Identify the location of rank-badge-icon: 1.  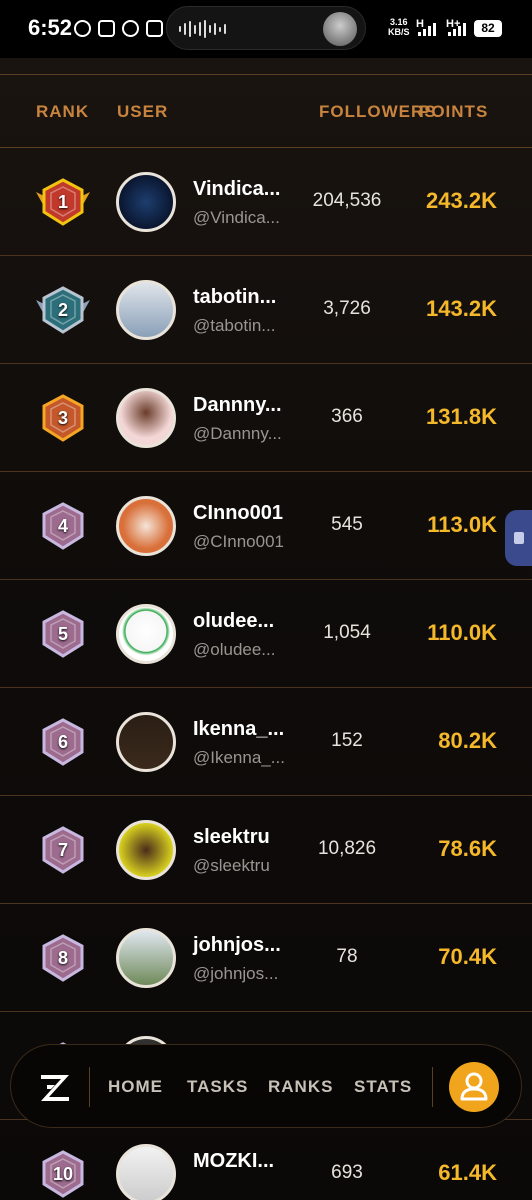
(63, 202).